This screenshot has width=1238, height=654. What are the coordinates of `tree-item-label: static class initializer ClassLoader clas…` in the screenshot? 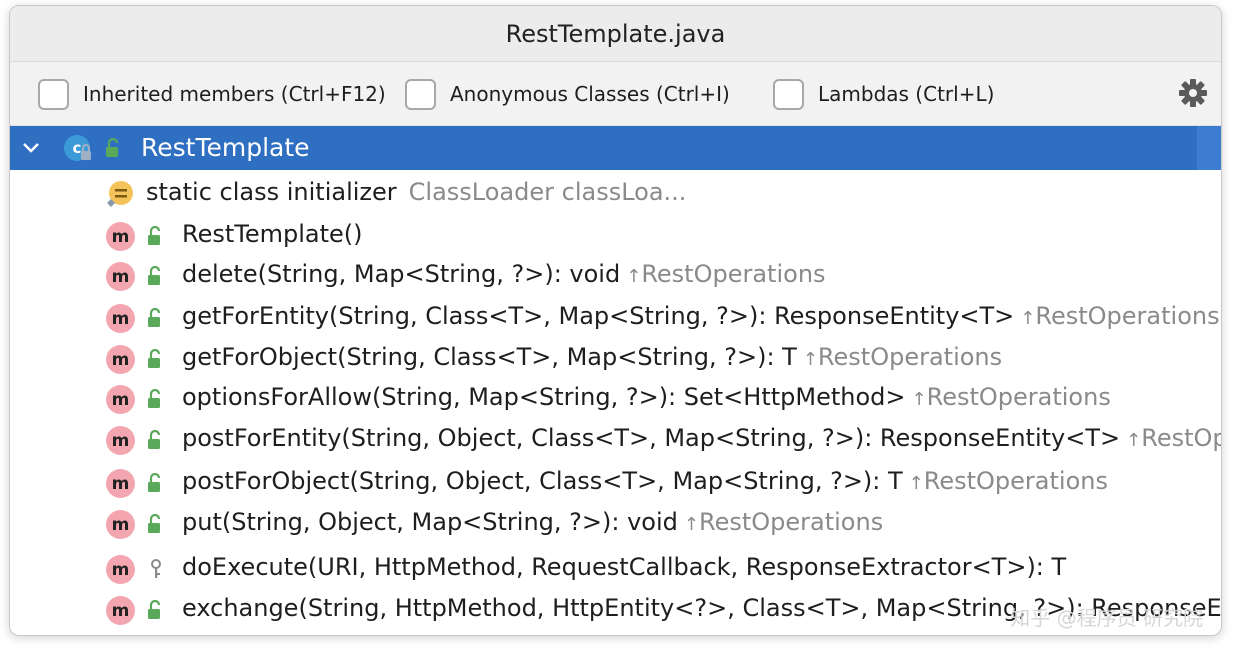 It's located at (416, 192).